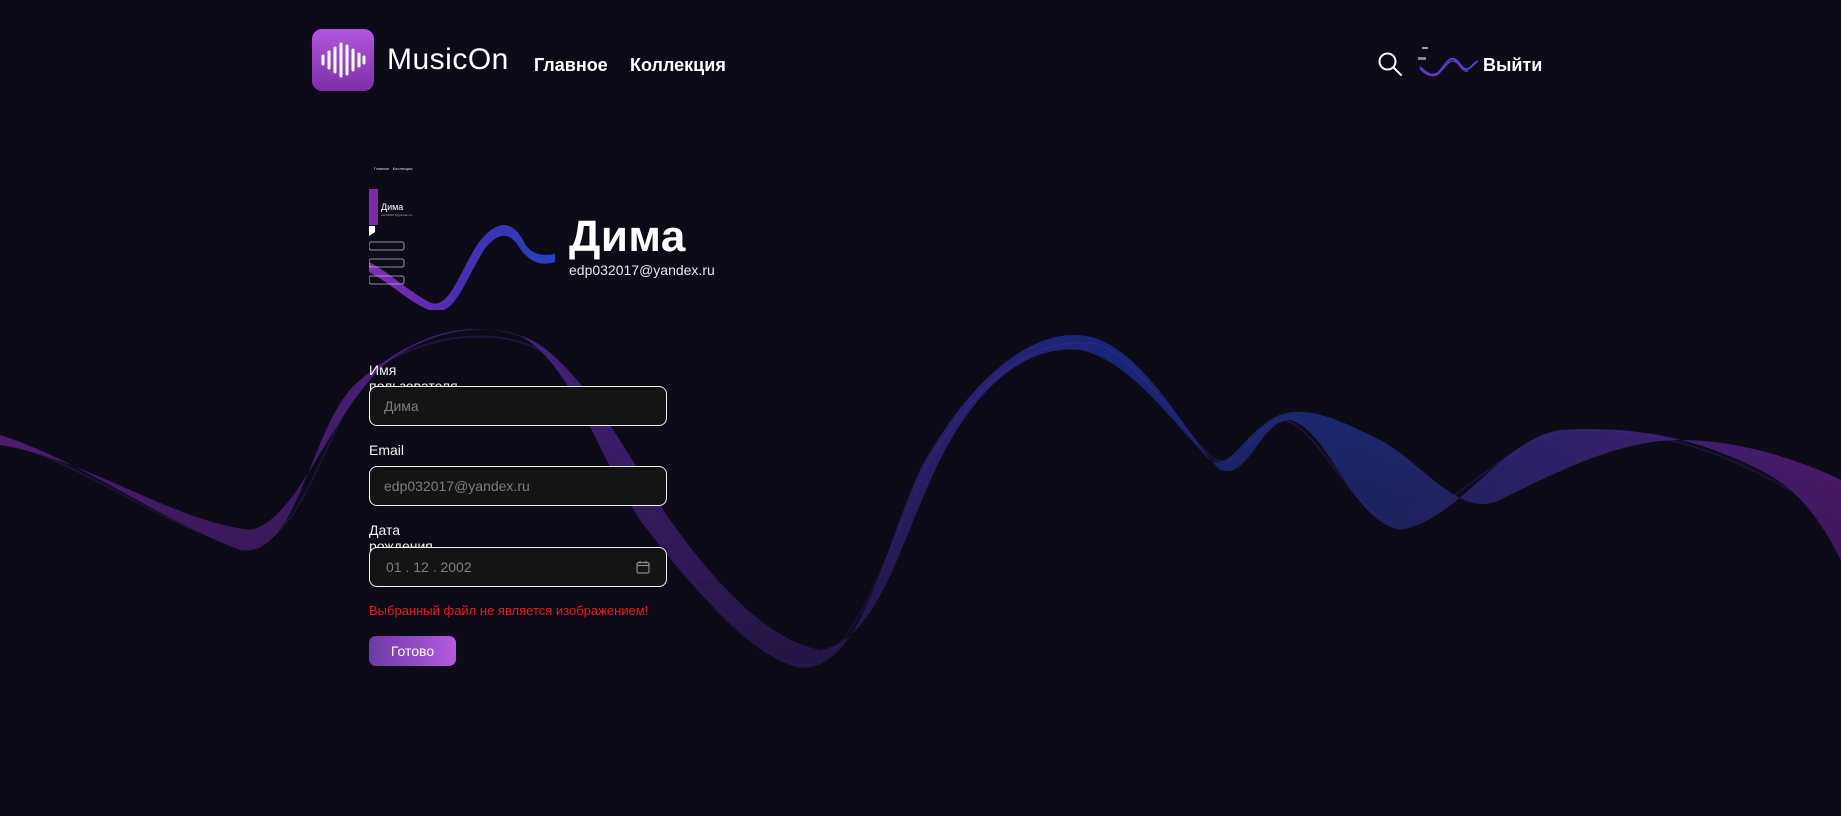 The image size is (1841, 816). Describe the element at coordinates (448, 60) in the screenshot. I see `brand-name: MusicOn` at that location.